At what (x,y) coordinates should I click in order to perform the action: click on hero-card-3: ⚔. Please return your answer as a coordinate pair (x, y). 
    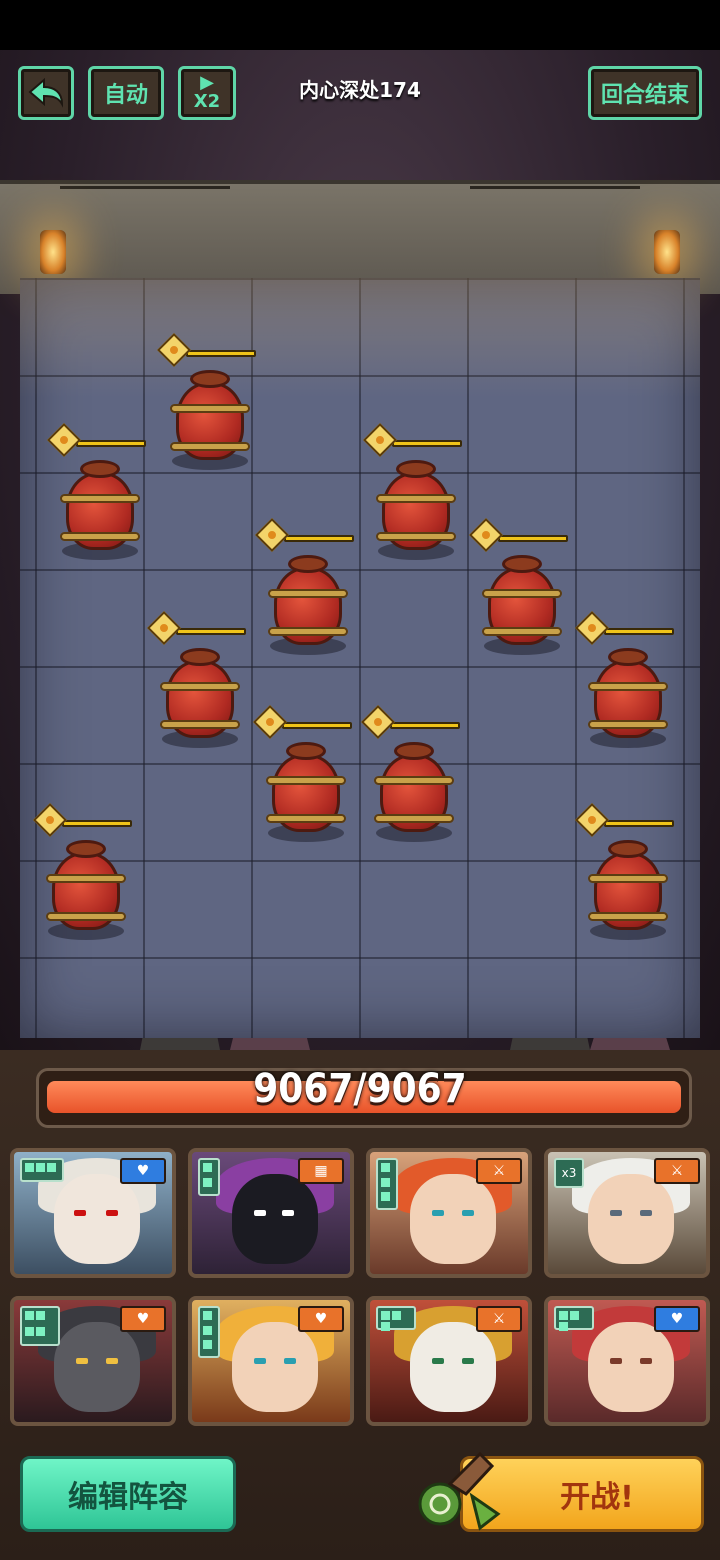
    Looking at the image, I should click on (449, 1213).